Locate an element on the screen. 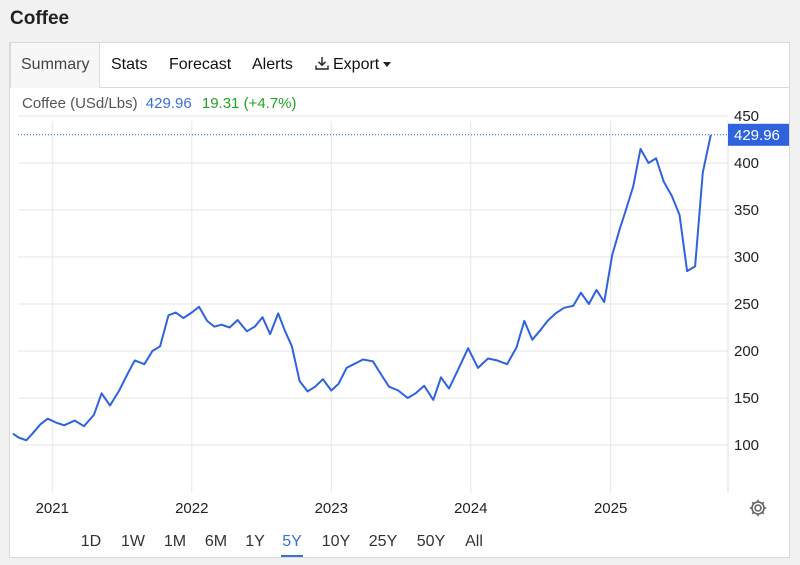  x-tick-label: 2021 is located at coordinates (52, 508).